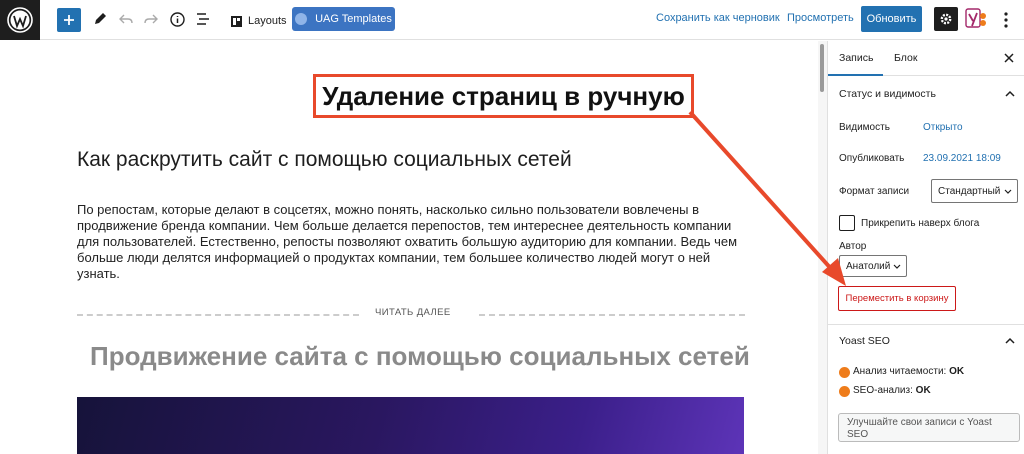 Image resolution: width=1024 pixels, height=454 pixels. Describe the element at coordinates (503, 96) in the screenshot. I see `annotation-label: Удаление страниц в ручную` at that location.